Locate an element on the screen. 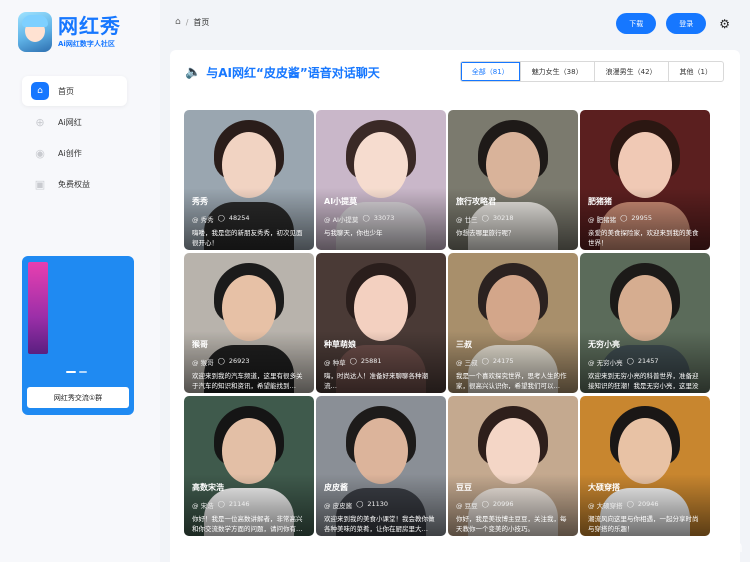 The height and width of the screenshot is (562, 750). card-meta: @ 秀秀 ◯ 48254 is located at coordinates (221, 219).